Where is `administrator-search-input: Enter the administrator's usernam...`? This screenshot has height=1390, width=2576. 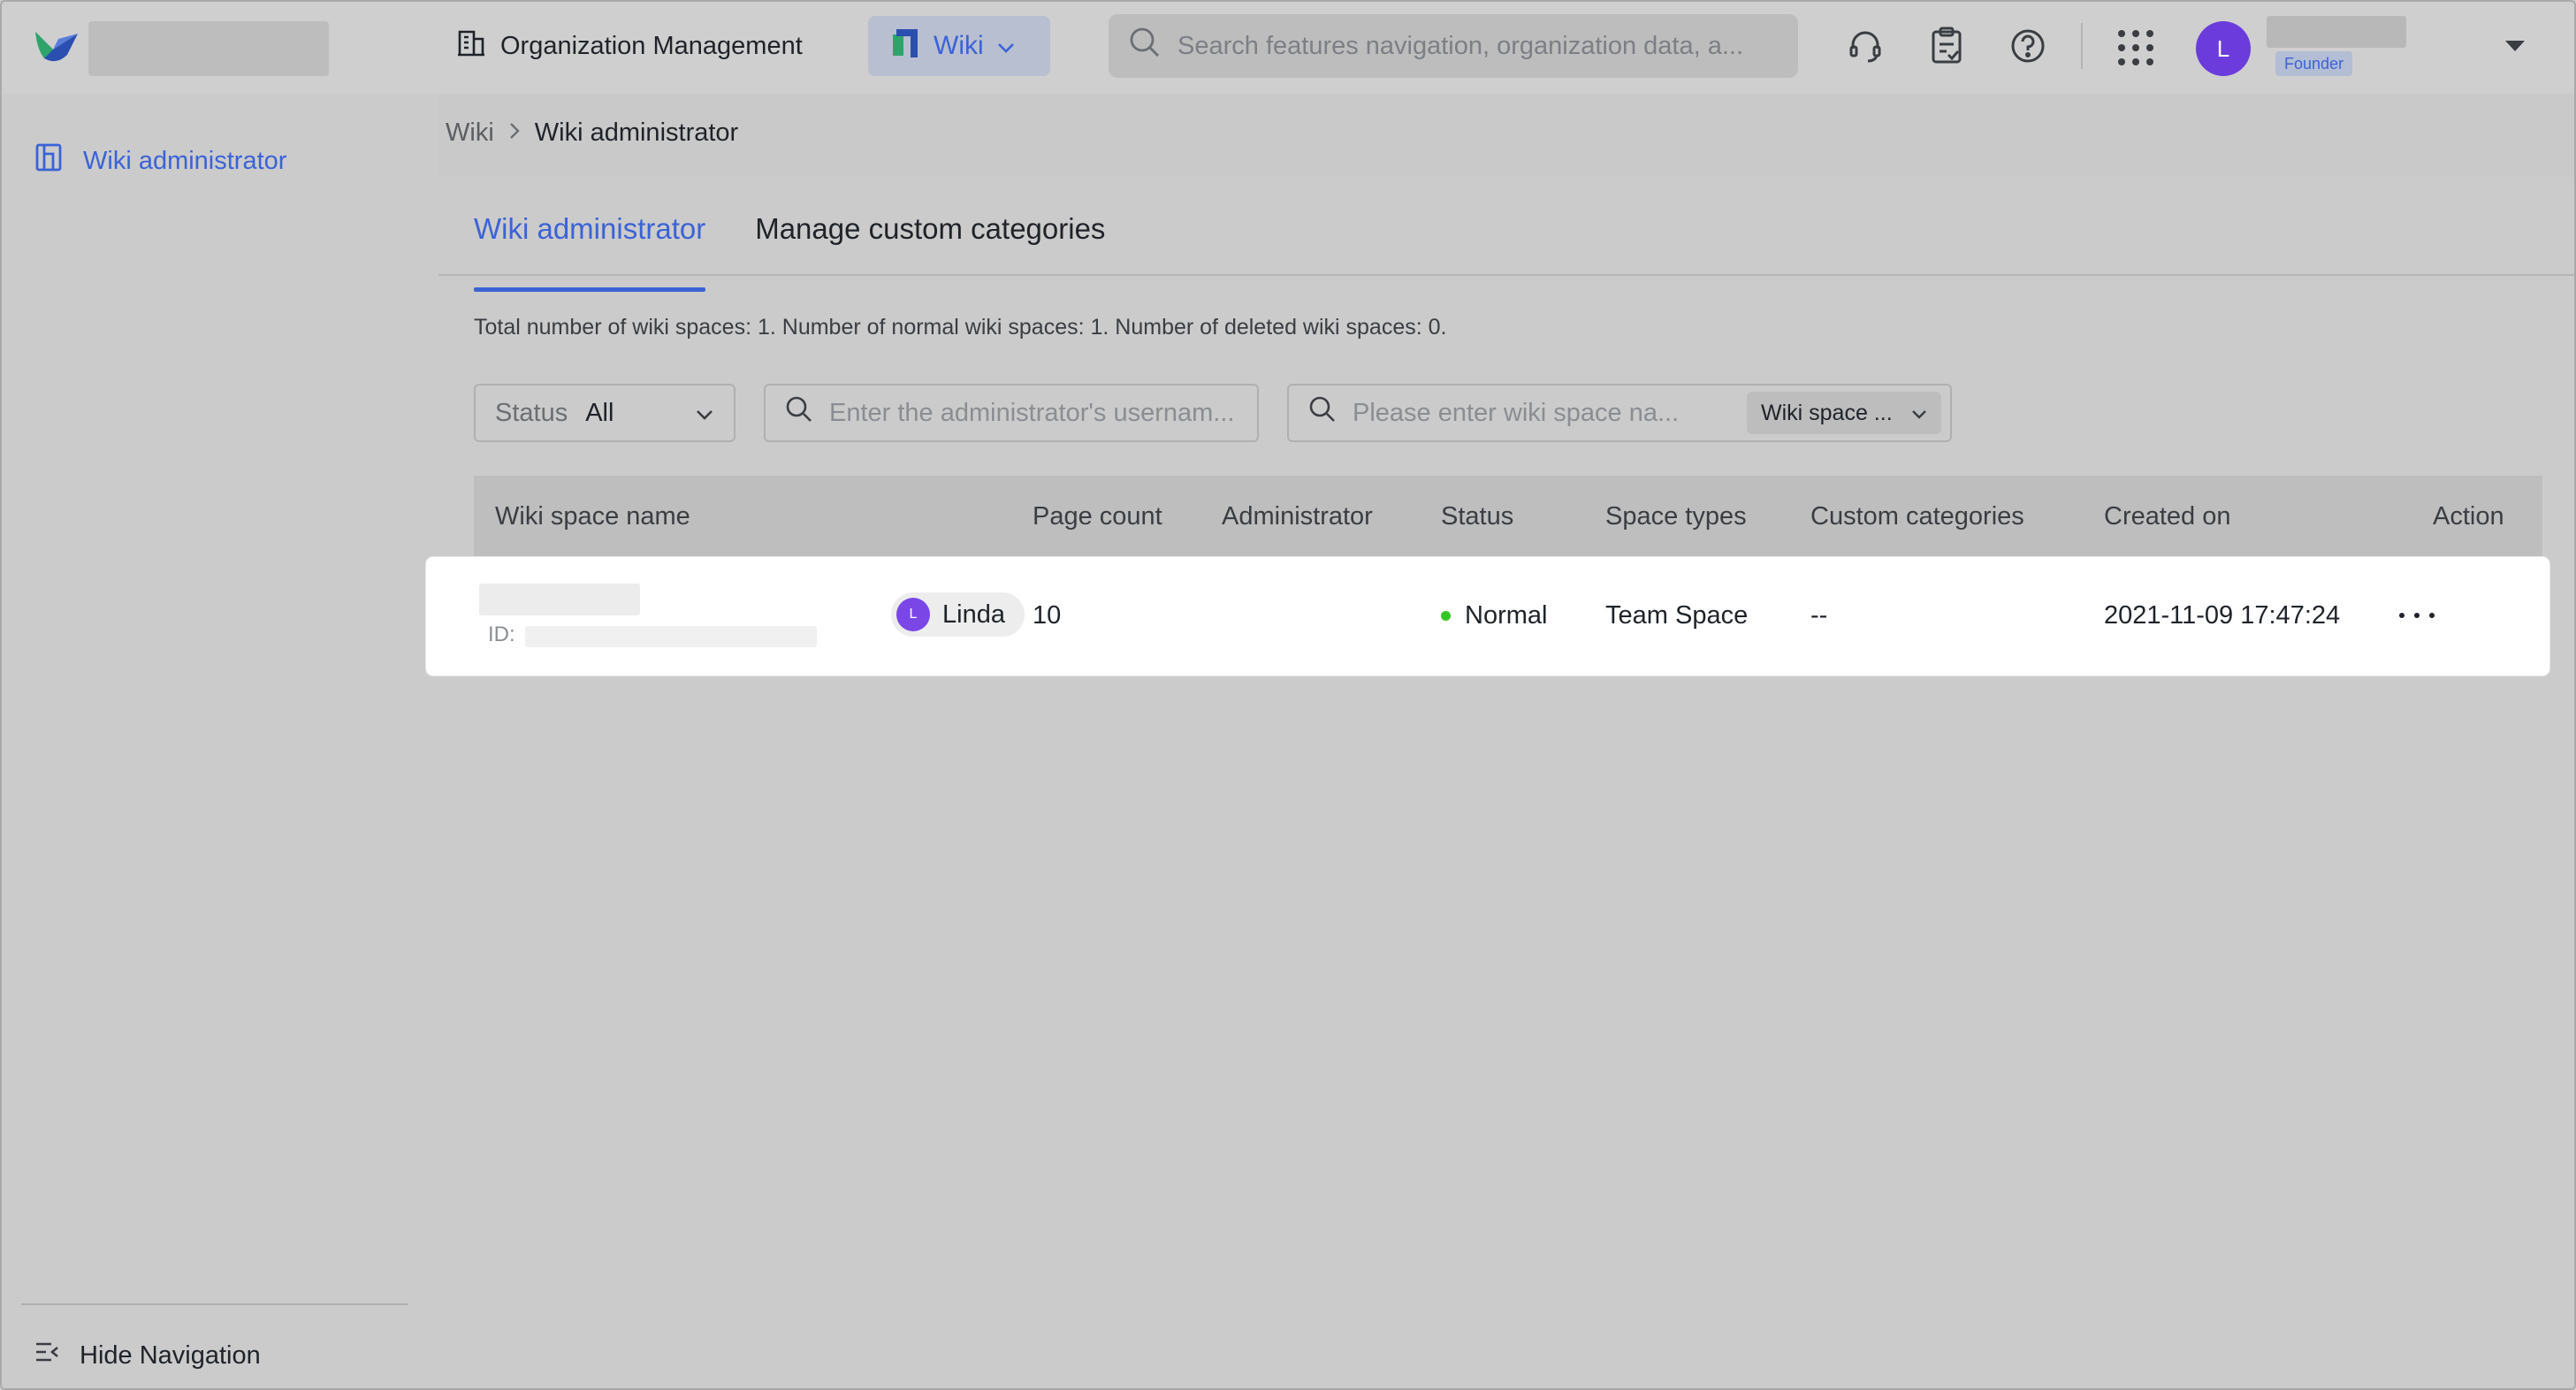 administrator-search-input: Enter the administrator's usernam... is located at coordinates (1011, 413).